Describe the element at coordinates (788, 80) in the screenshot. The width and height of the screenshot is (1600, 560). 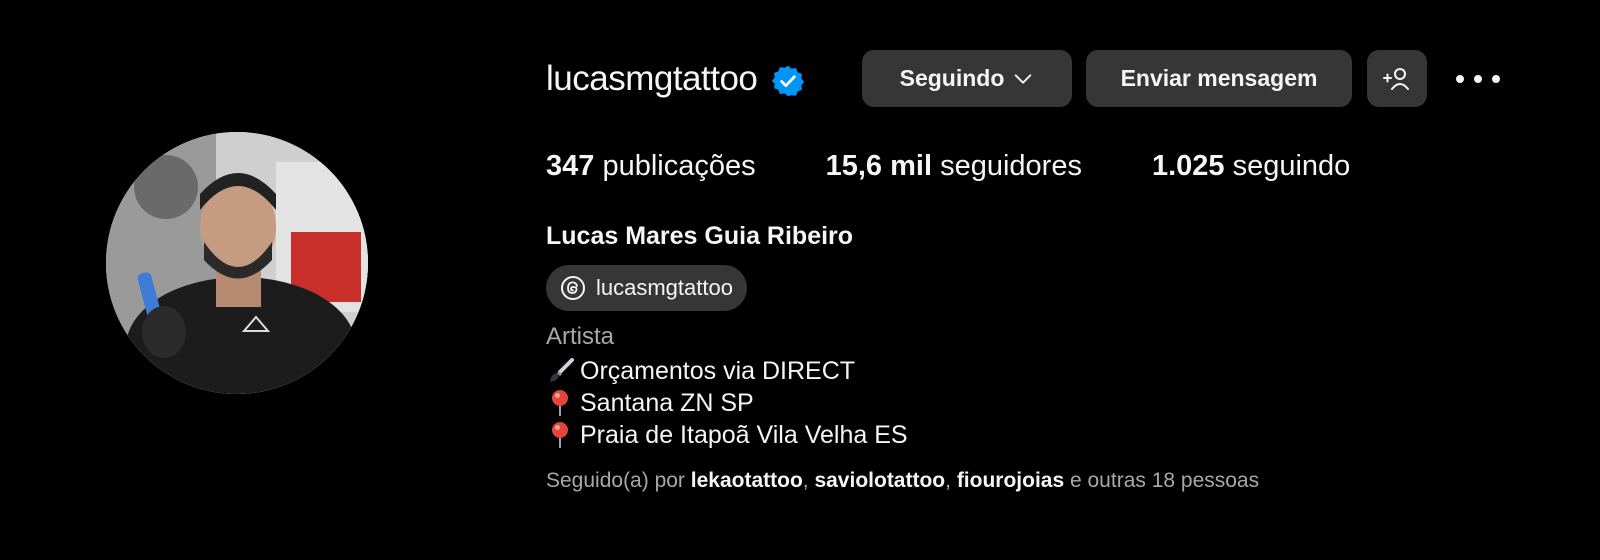
I see `verified-badge-icon` at that location.